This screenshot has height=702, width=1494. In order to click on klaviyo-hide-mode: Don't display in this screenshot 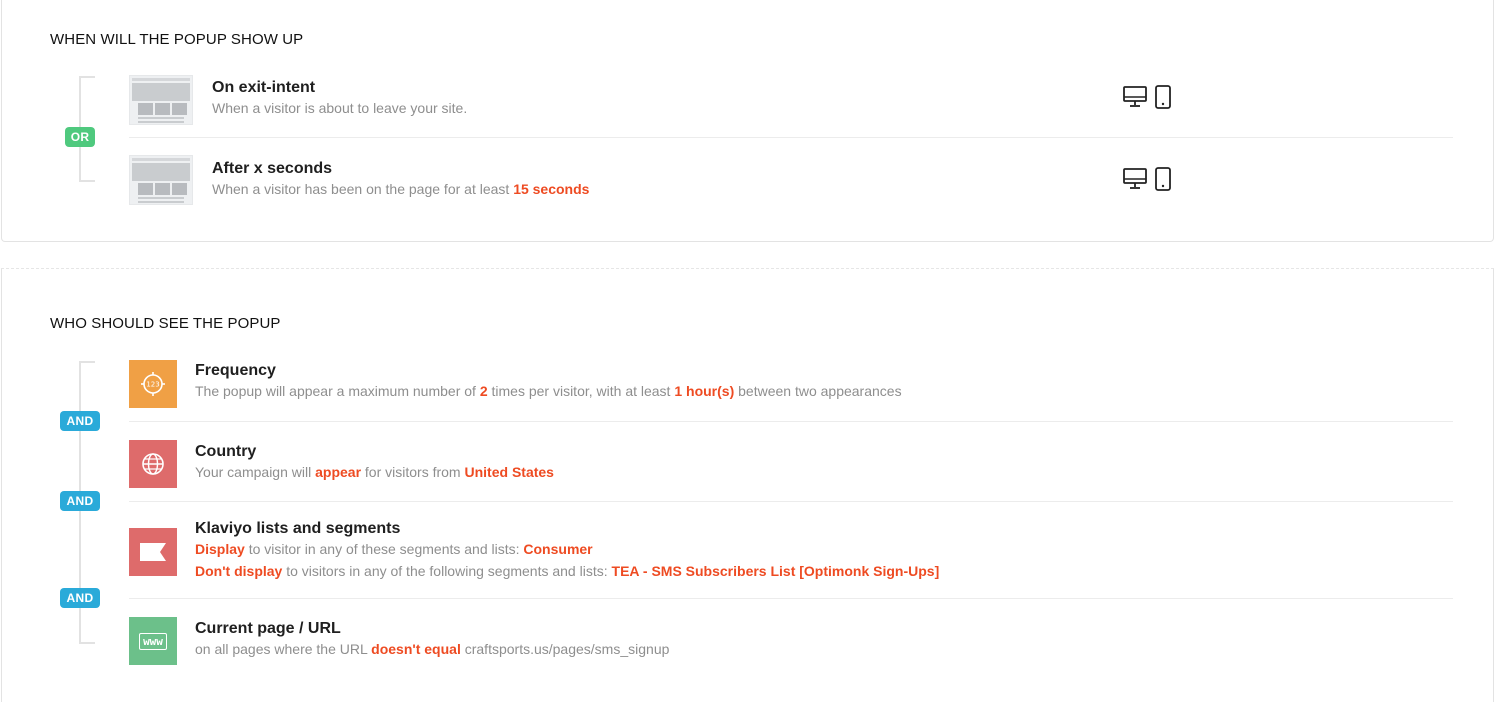, I will do `click(239, 571)`.